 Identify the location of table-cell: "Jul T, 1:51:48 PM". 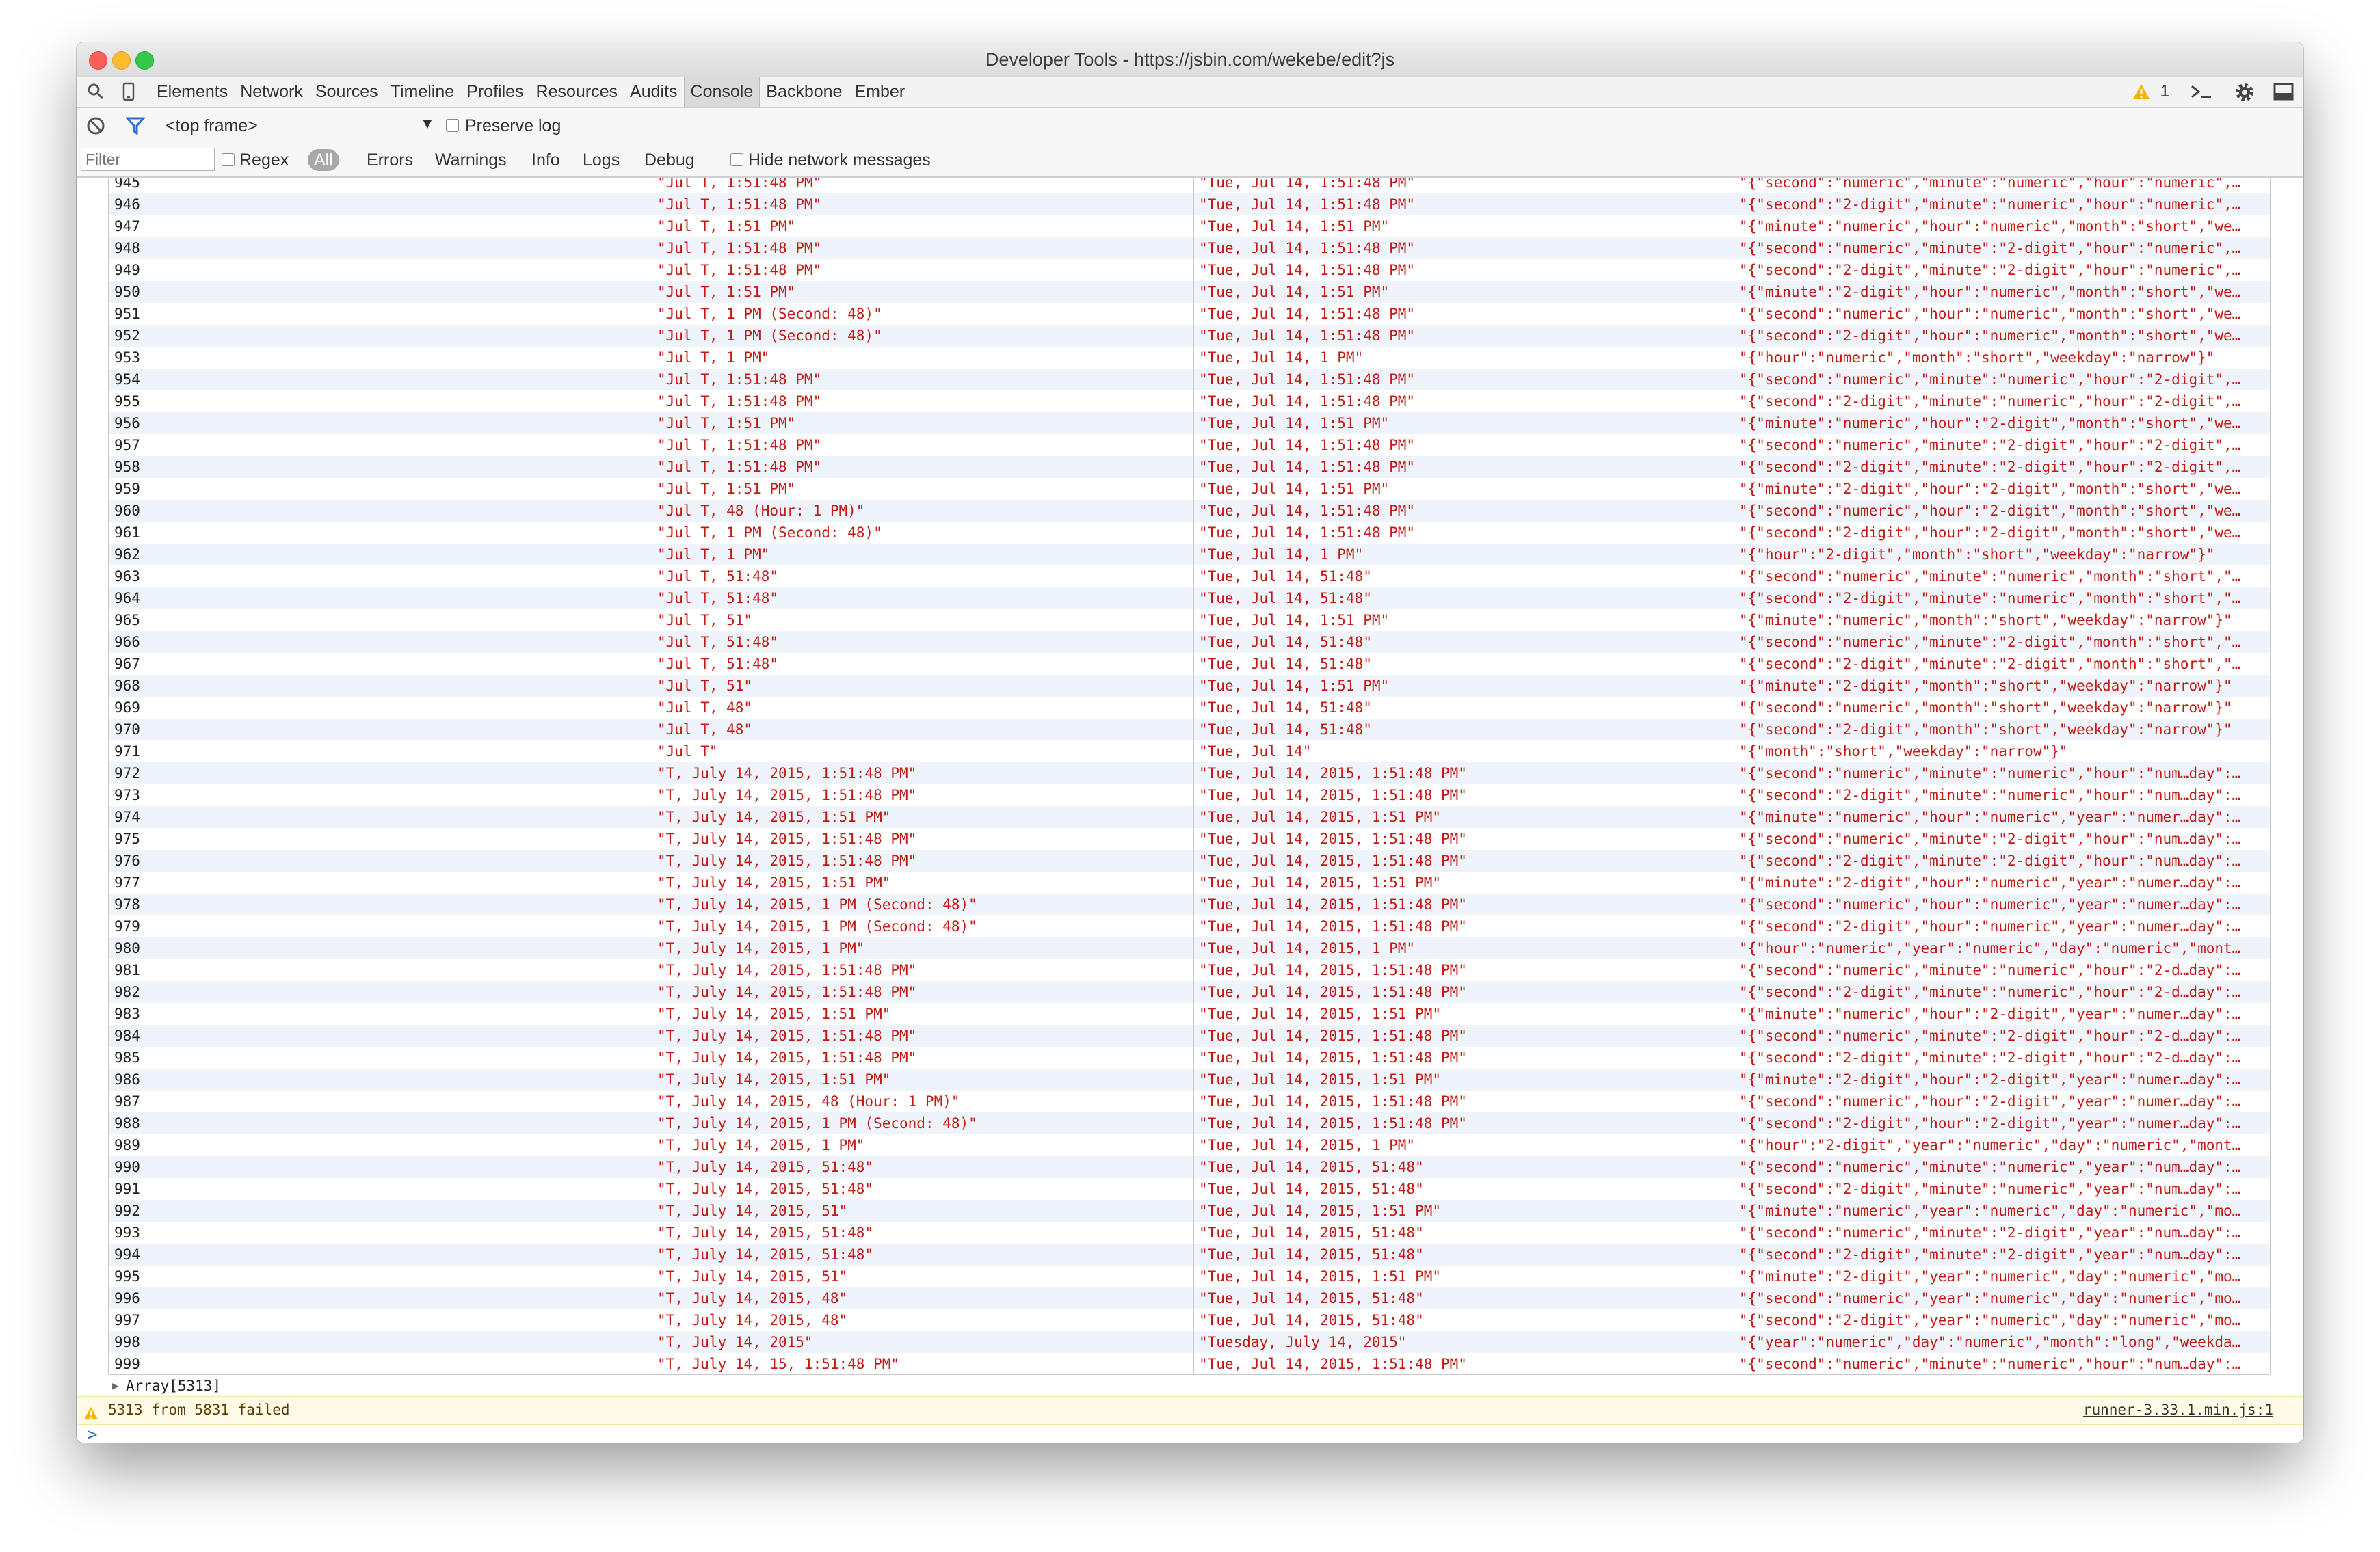
(739, 445).